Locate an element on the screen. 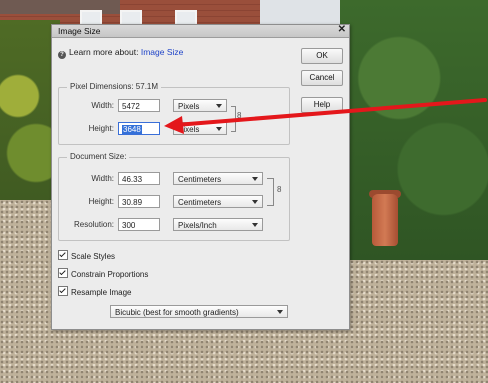  doc-link-bracket is located at coordinates (270, 192).